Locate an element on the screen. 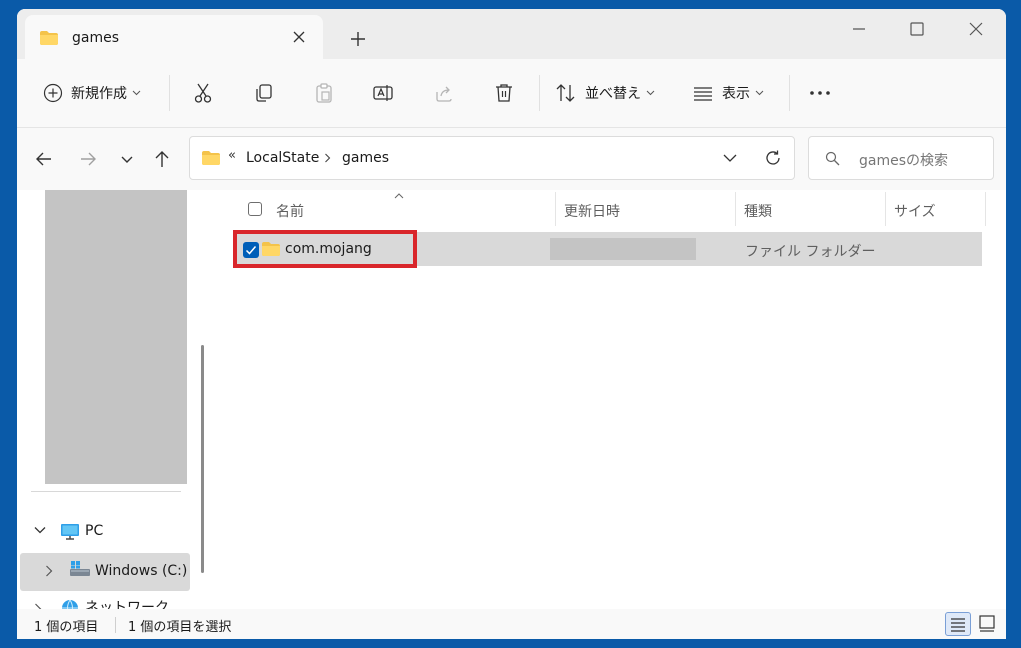 The image size is (1021, 648). delete-button is located at coordinates (504, 93).